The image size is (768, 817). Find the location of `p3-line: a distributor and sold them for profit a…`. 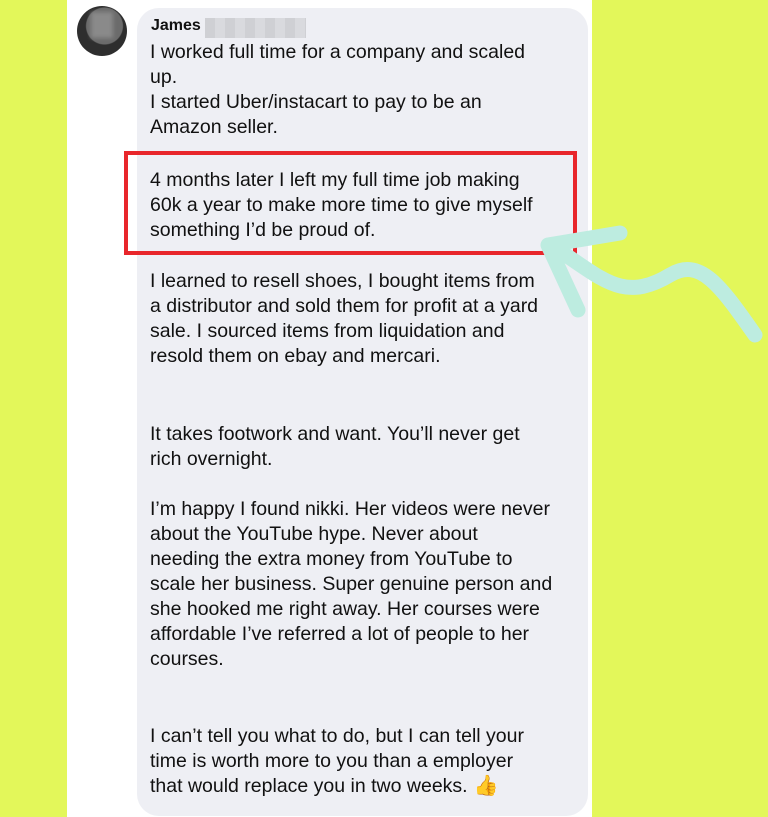

p3-line: a distributor and sold them for profit a… is located at coordinates (344, 306).